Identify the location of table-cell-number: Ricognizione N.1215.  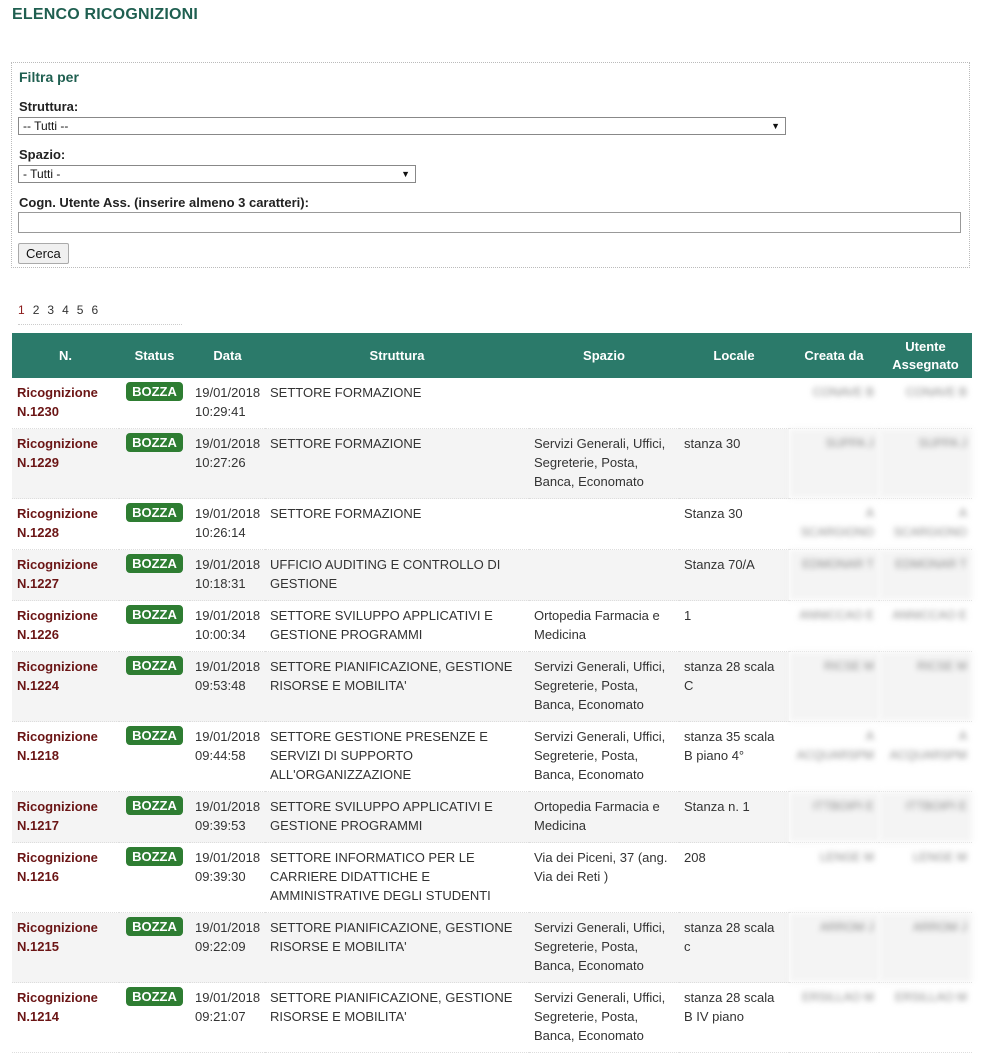
(65, 947).